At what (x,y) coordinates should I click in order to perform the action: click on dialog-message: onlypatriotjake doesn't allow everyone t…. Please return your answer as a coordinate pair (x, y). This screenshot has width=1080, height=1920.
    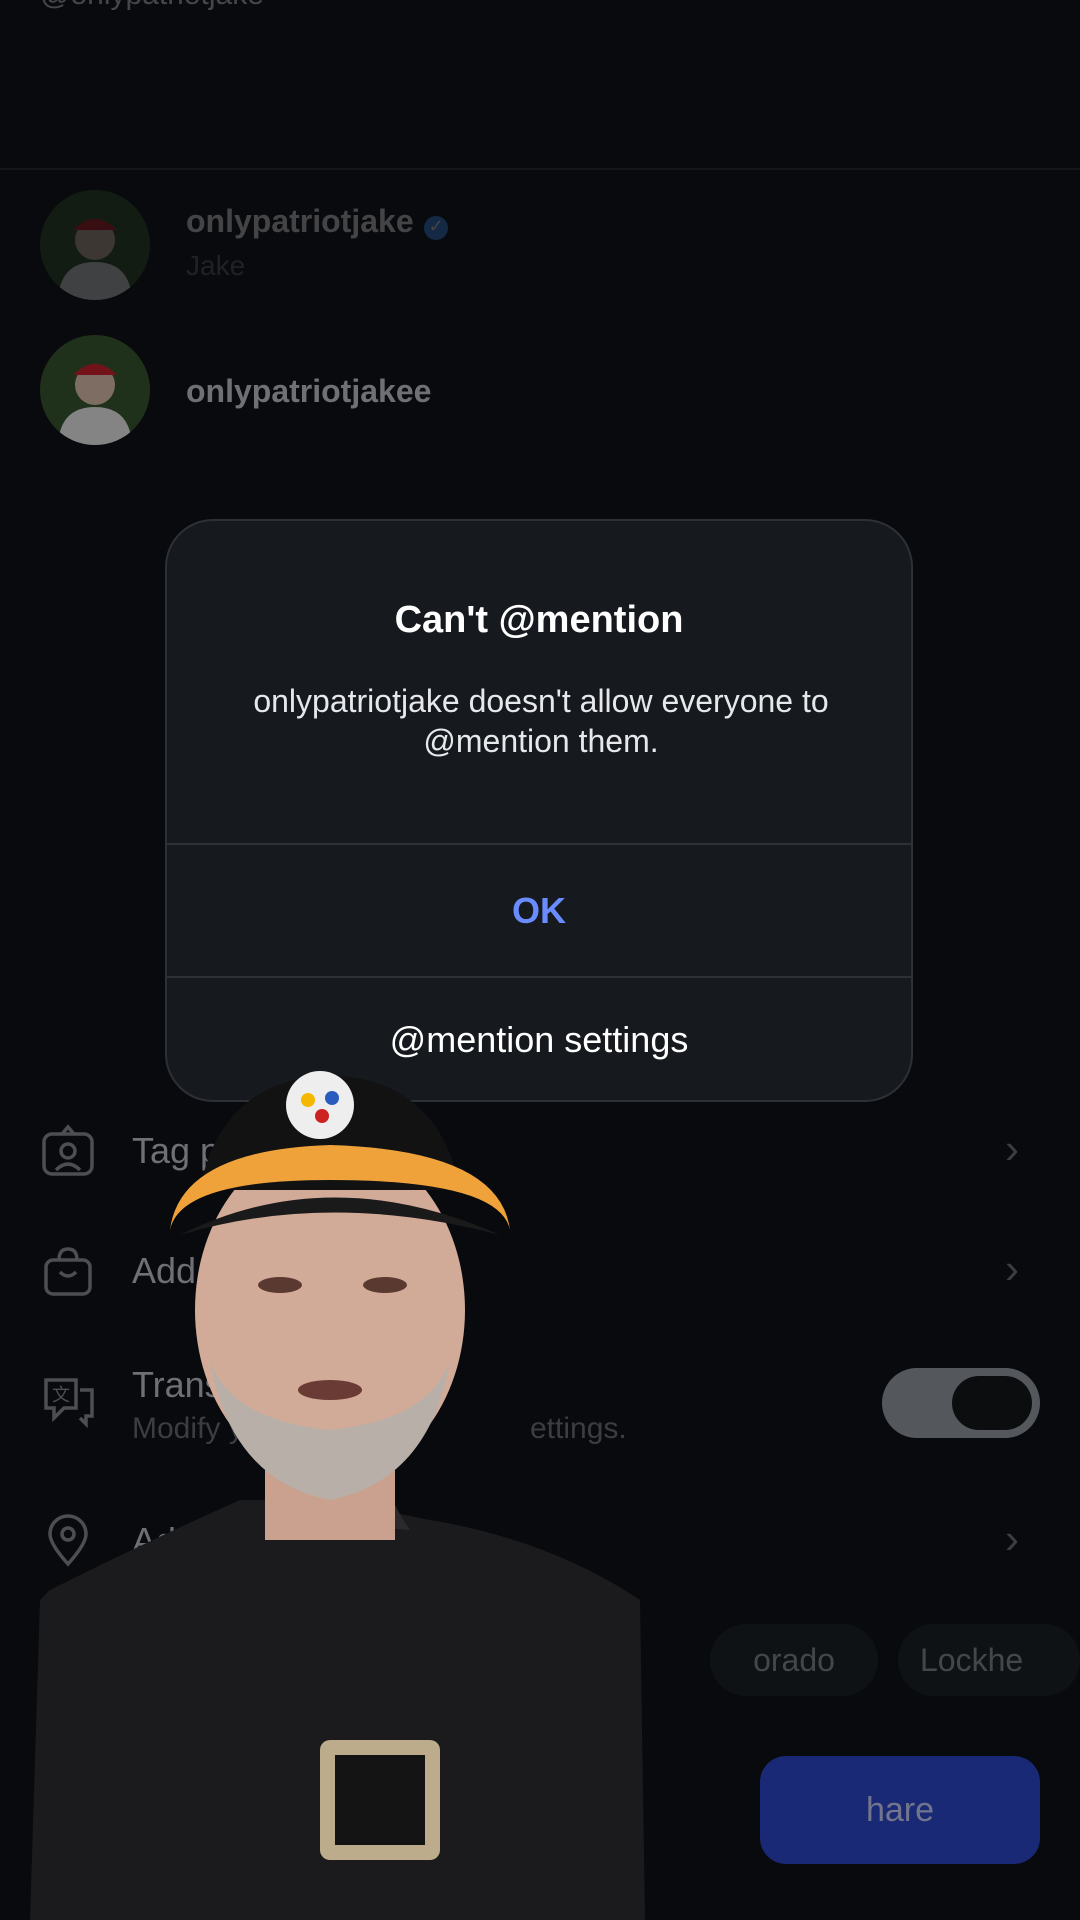
    Looking at the image, I should click on (541, 721).